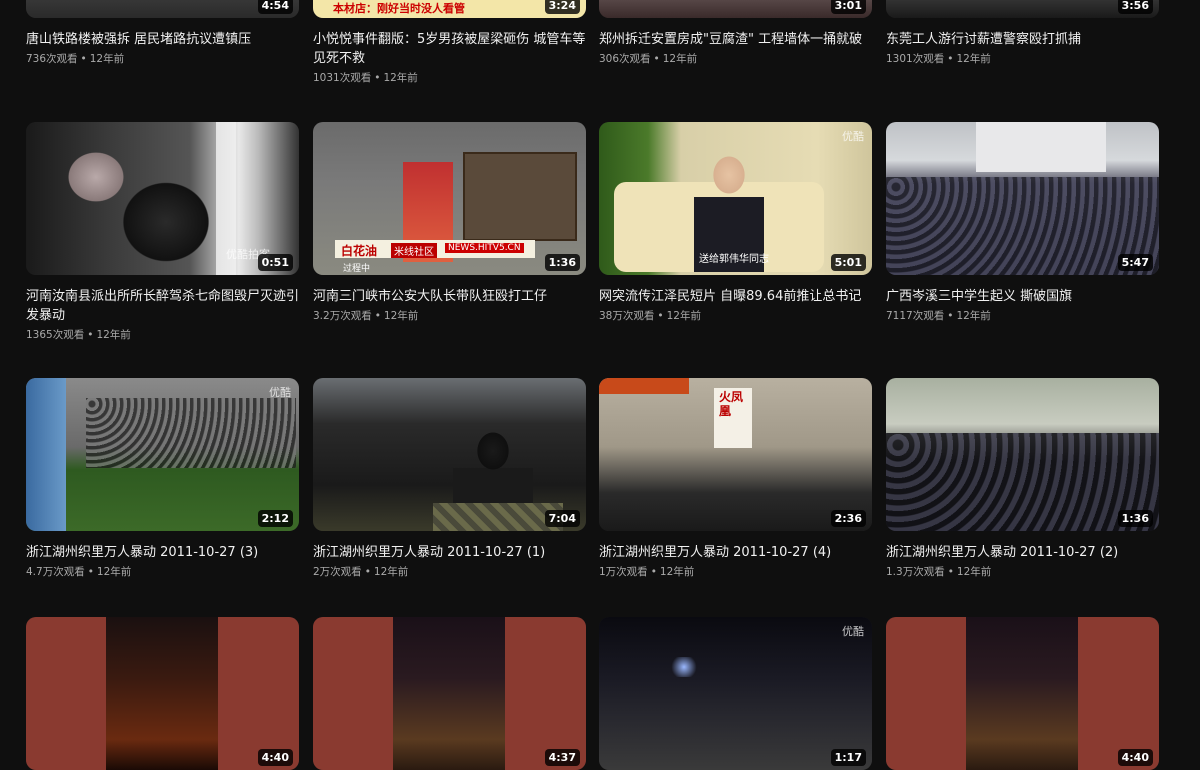 The image size is (1200, 770). Describe the element at coordinates (562, 518) in the screenshot. I see `video-duration: 7:04` at that location.